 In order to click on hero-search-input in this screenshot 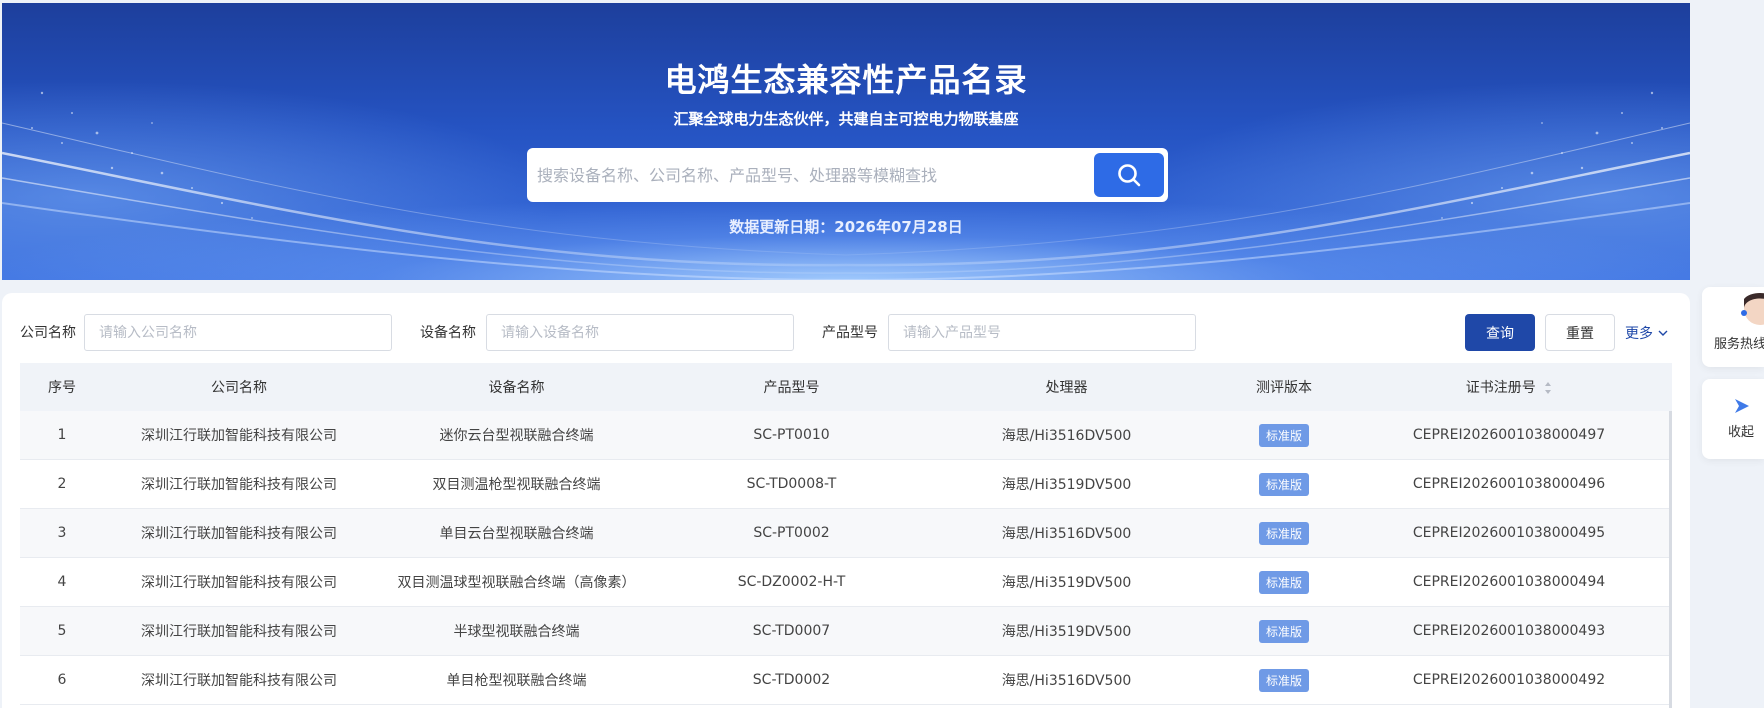, I will do `click(815, 175)`.